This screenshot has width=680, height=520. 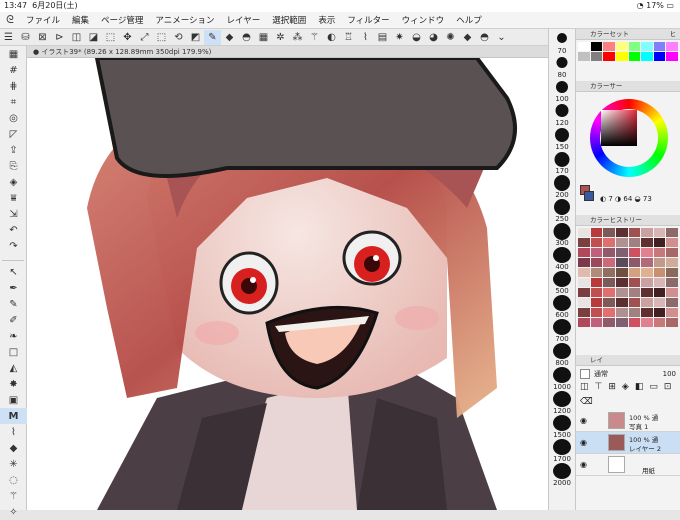 What do you see at coordinates (13, 416) in the screenshot?
I see `m-tool-icon: M` at bounding box center [13, 416].